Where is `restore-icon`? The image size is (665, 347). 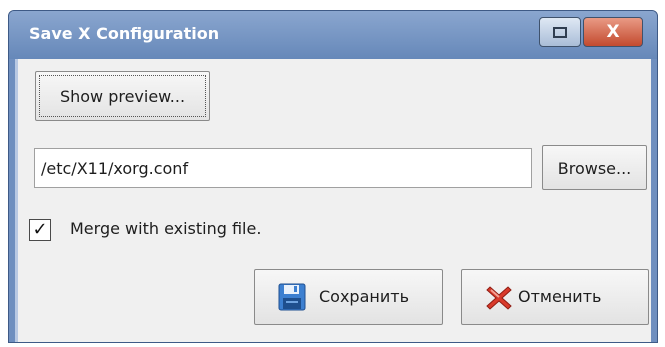
restore-icon is located at coordinates (560, 32).